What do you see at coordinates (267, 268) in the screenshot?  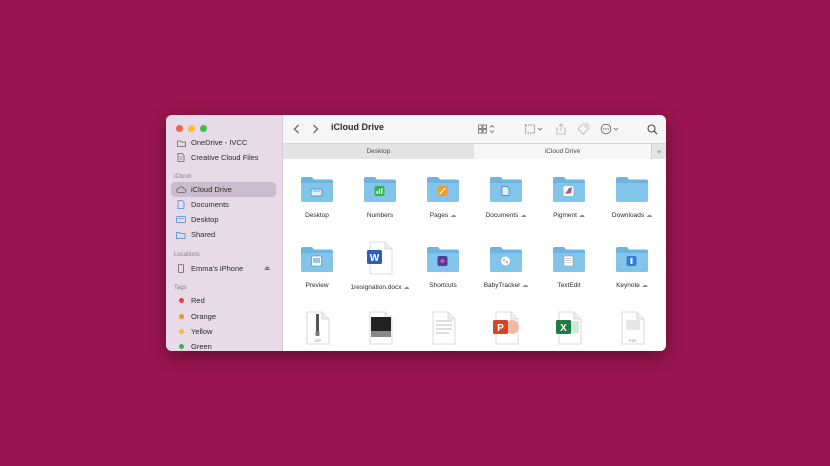 I see `eject-icon: ⏏` at bounding box center [267, 268].